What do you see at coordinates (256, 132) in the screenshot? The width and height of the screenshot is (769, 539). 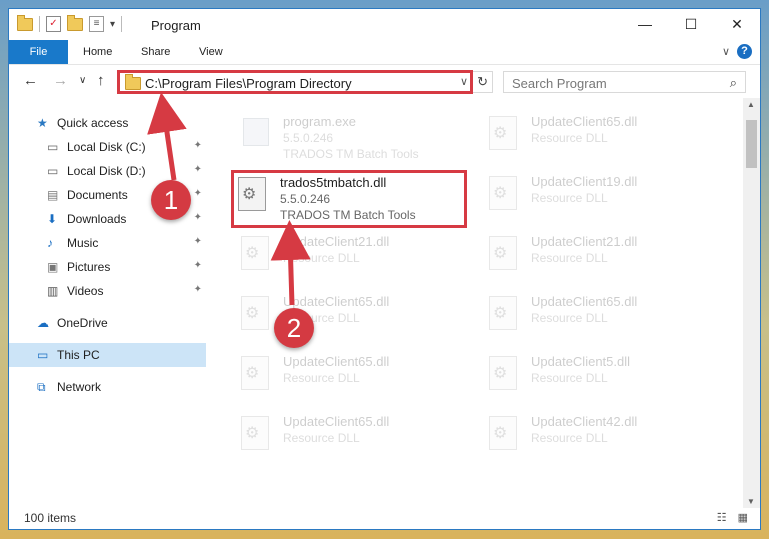 I see `exe-file-icon` at bounding box center [256, 132].